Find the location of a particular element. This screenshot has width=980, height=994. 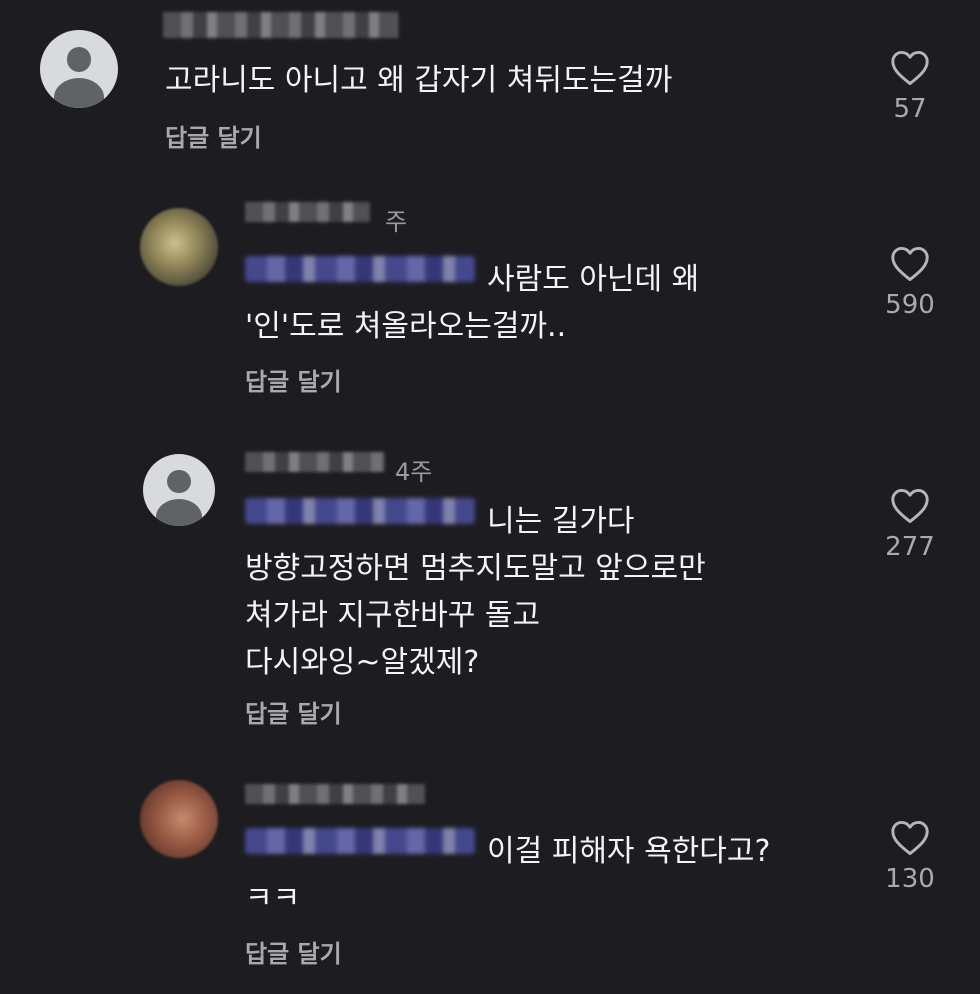

like-count: 590 is located at coordinates (910, 305).